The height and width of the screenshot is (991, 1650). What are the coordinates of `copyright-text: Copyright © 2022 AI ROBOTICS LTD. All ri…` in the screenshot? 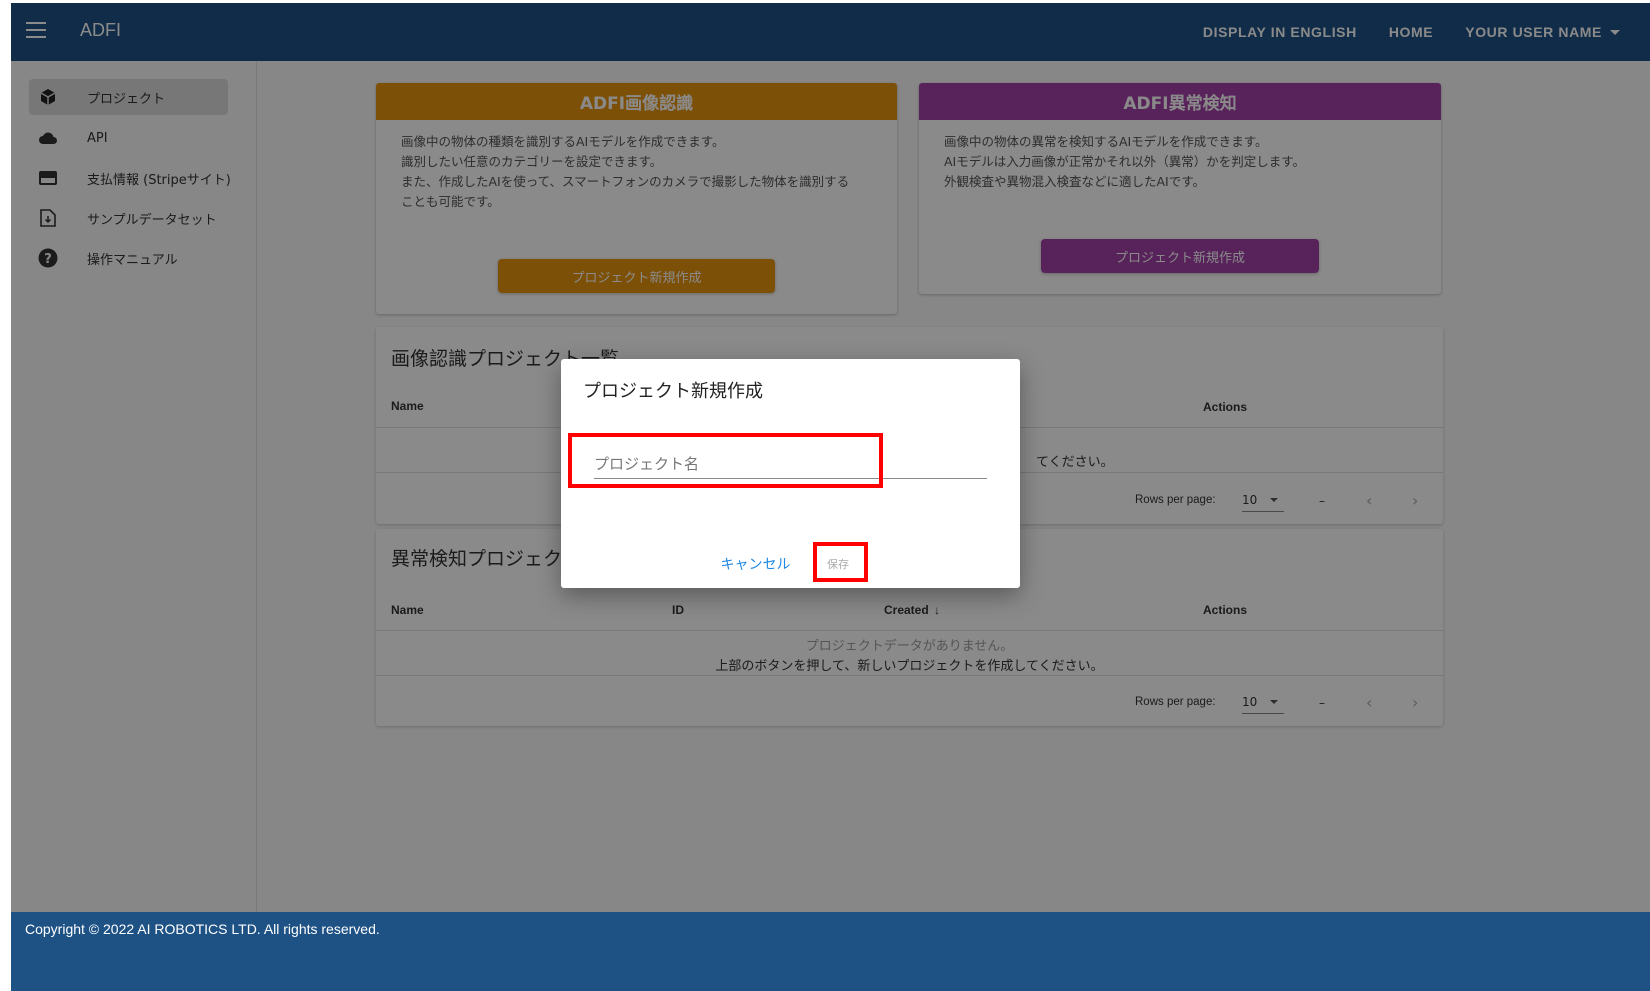 It's located at (202, 929).